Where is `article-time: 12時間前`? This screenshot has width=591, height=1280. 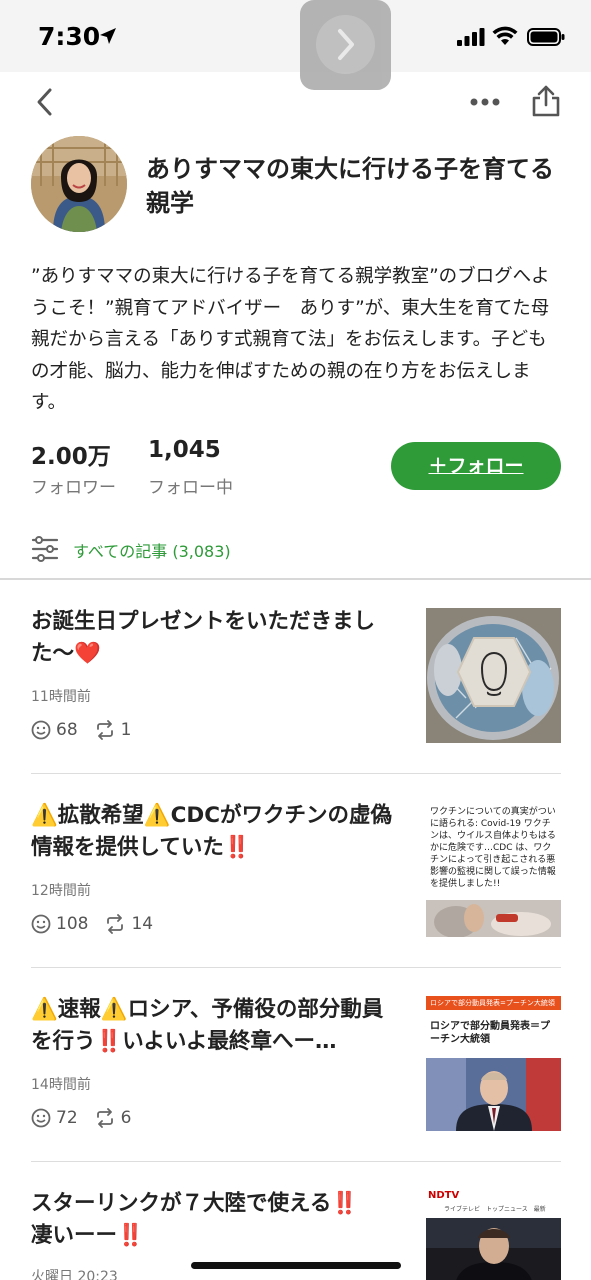
article-time: 12時間前 is located at coordinates (61, 891).